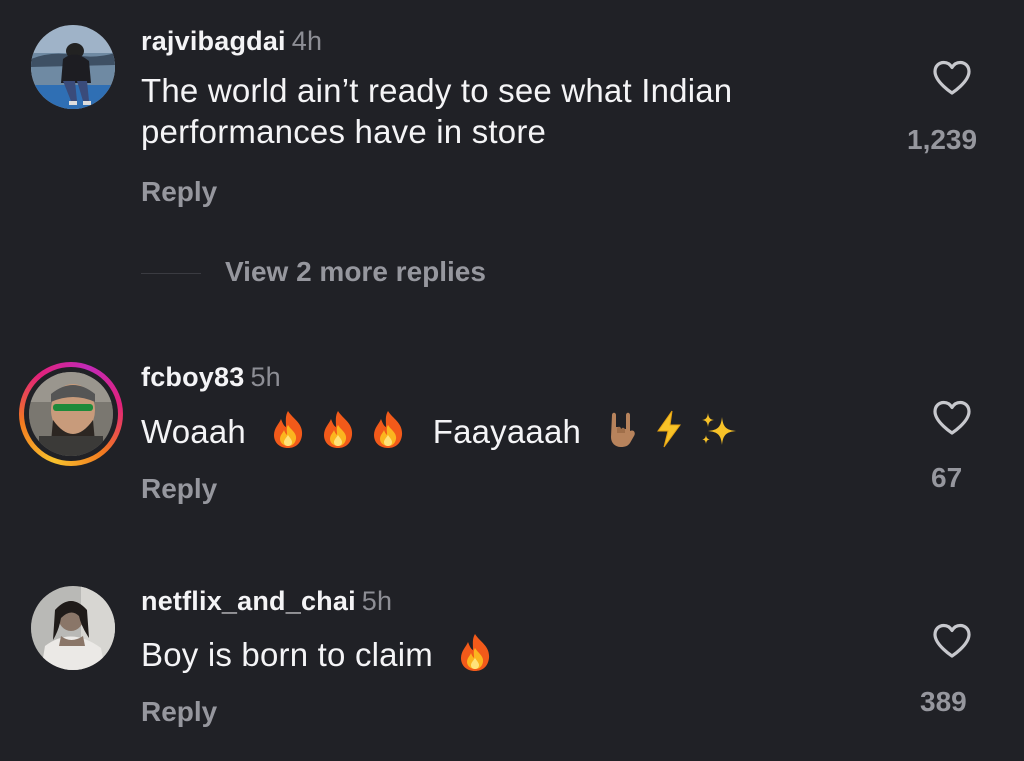  I want to click on comment-meta: rajvibagdai 4h, so click(231, 41).